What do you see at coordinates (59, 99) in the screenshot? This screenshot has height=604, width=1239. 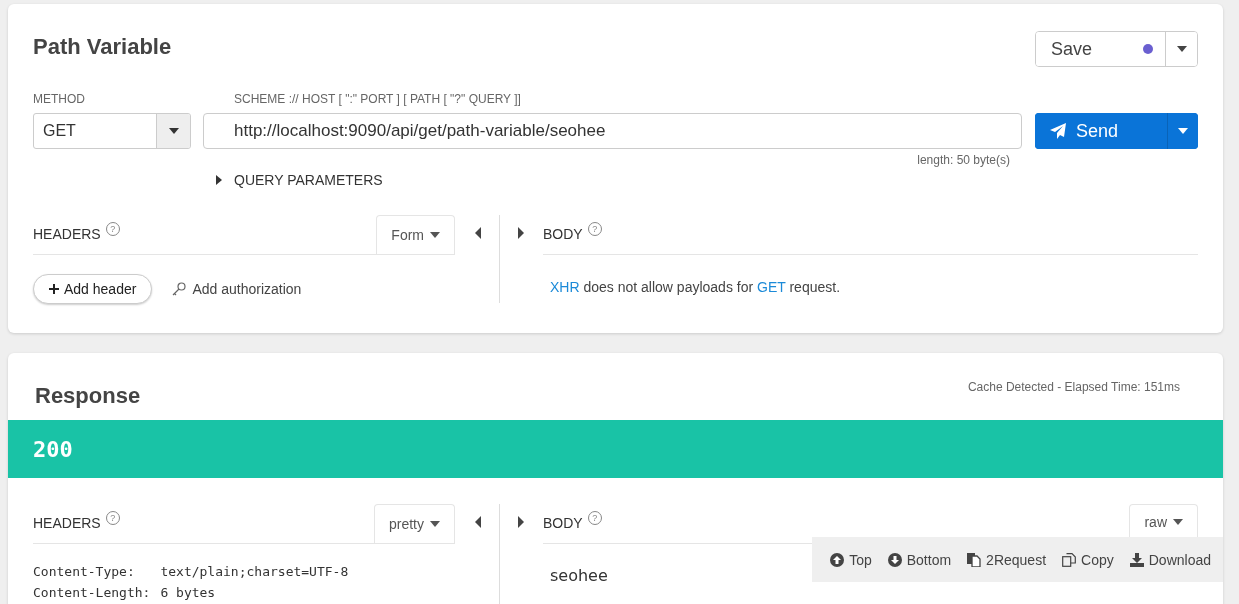 I see `field-label: METHOD` at bounding box center [59, 99].